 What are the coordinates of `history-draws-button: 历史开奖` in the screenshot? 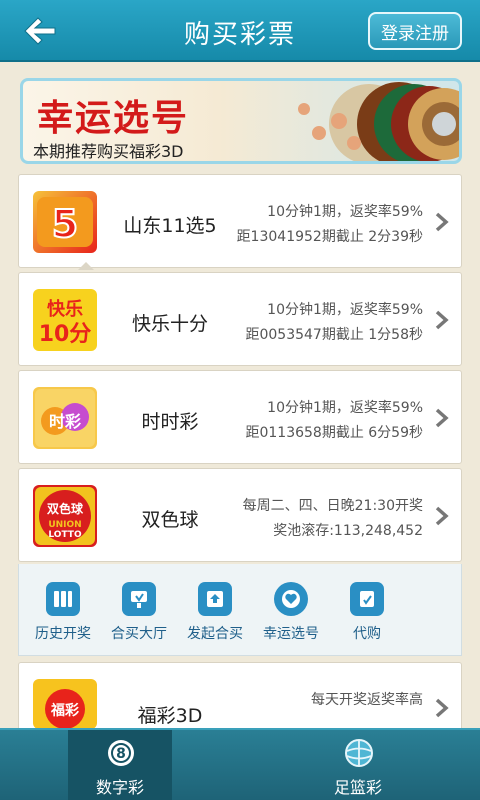 It's located at (63, 612).